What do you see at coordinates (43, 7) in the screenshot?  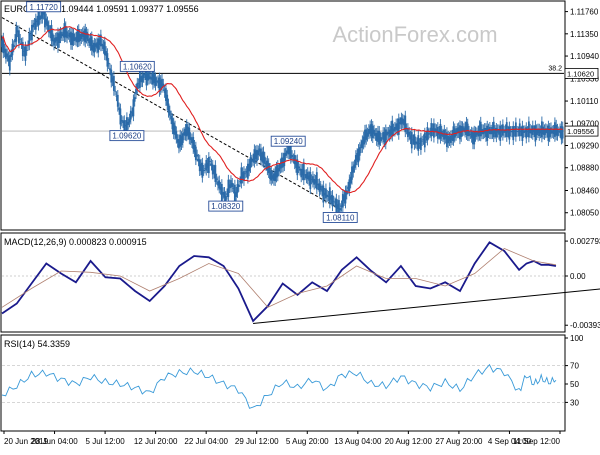 I see `price-annotation-label: 1.11720` at bounding box center [43, 7].